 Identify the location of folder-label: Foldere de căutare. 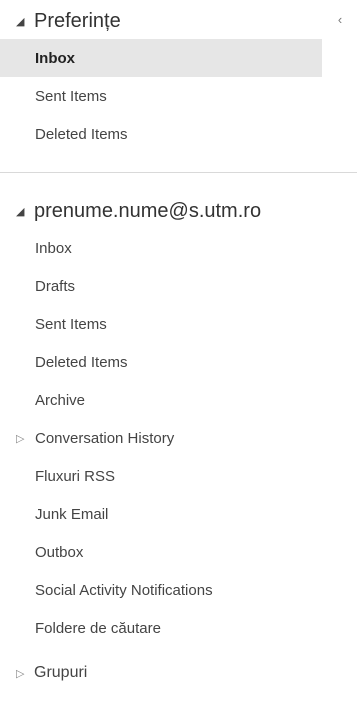
(98, 628).